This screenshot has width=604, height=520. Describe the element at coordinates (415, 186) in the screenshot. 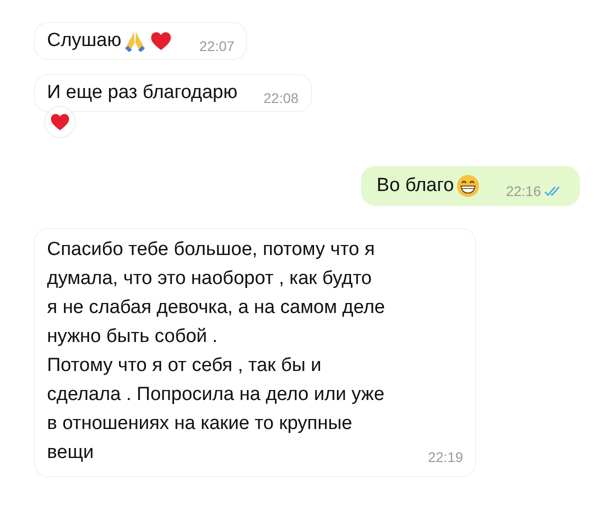

I see `message-text: Во благо` at that location.